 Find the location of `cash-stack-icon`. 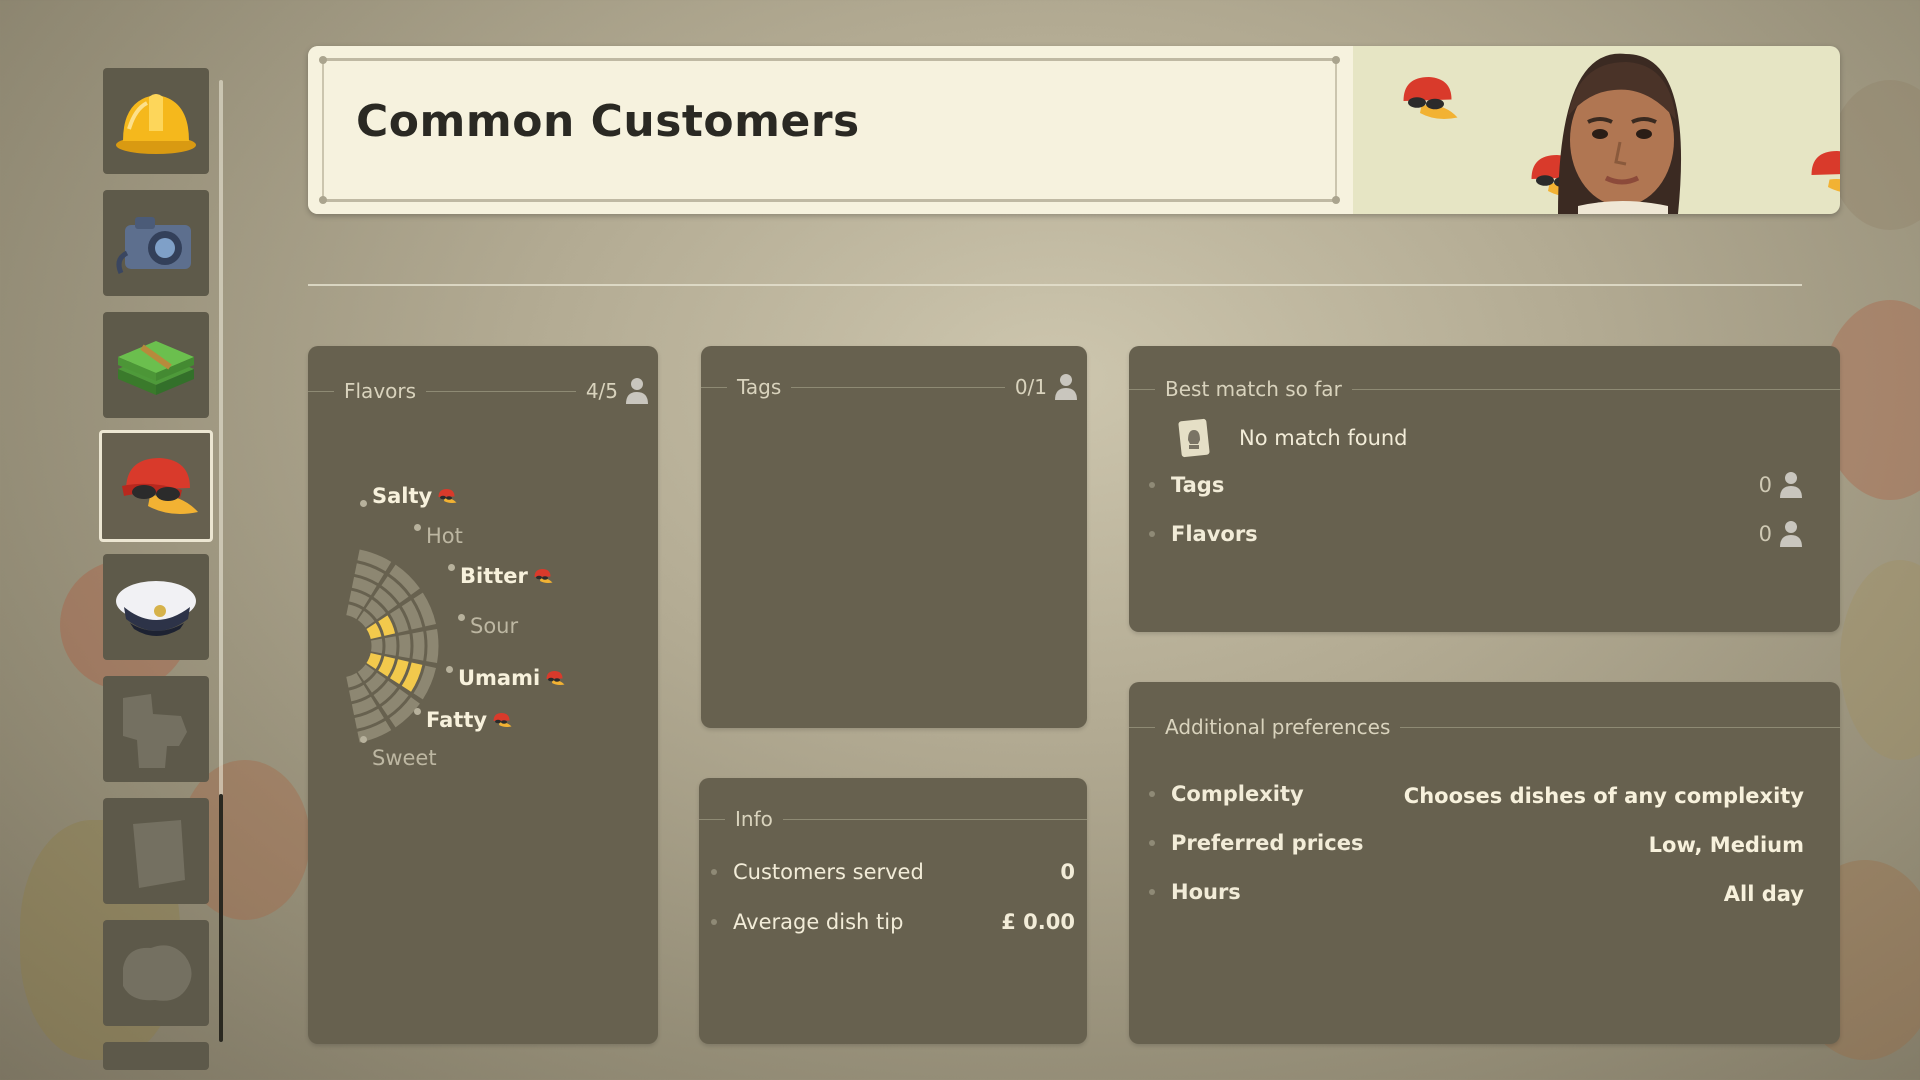

cash-stack-icon is located at coordinates (156, 368).